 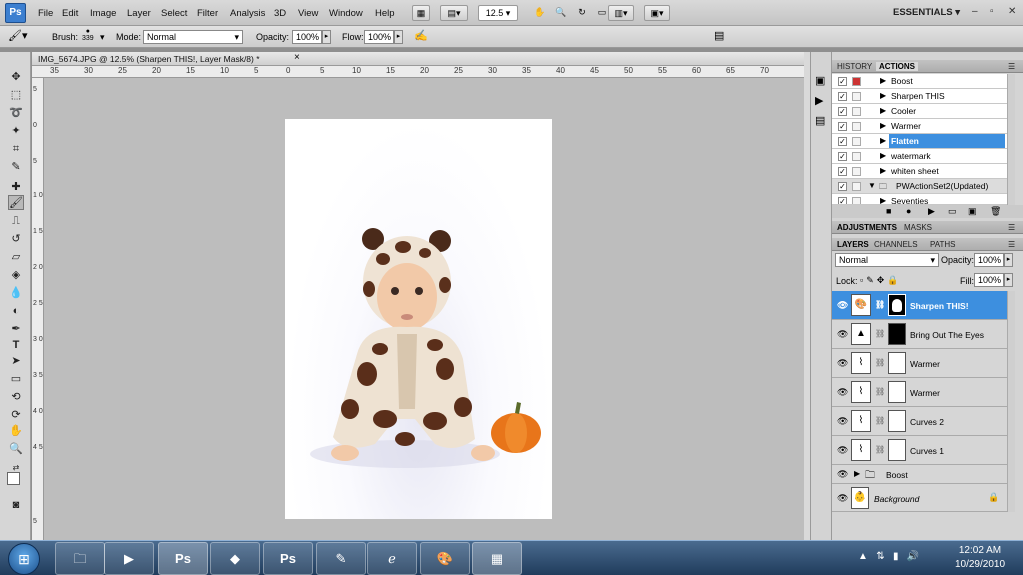 I want to click on show-hidden-icons-icon: ▲, so click(x=863, y=556).